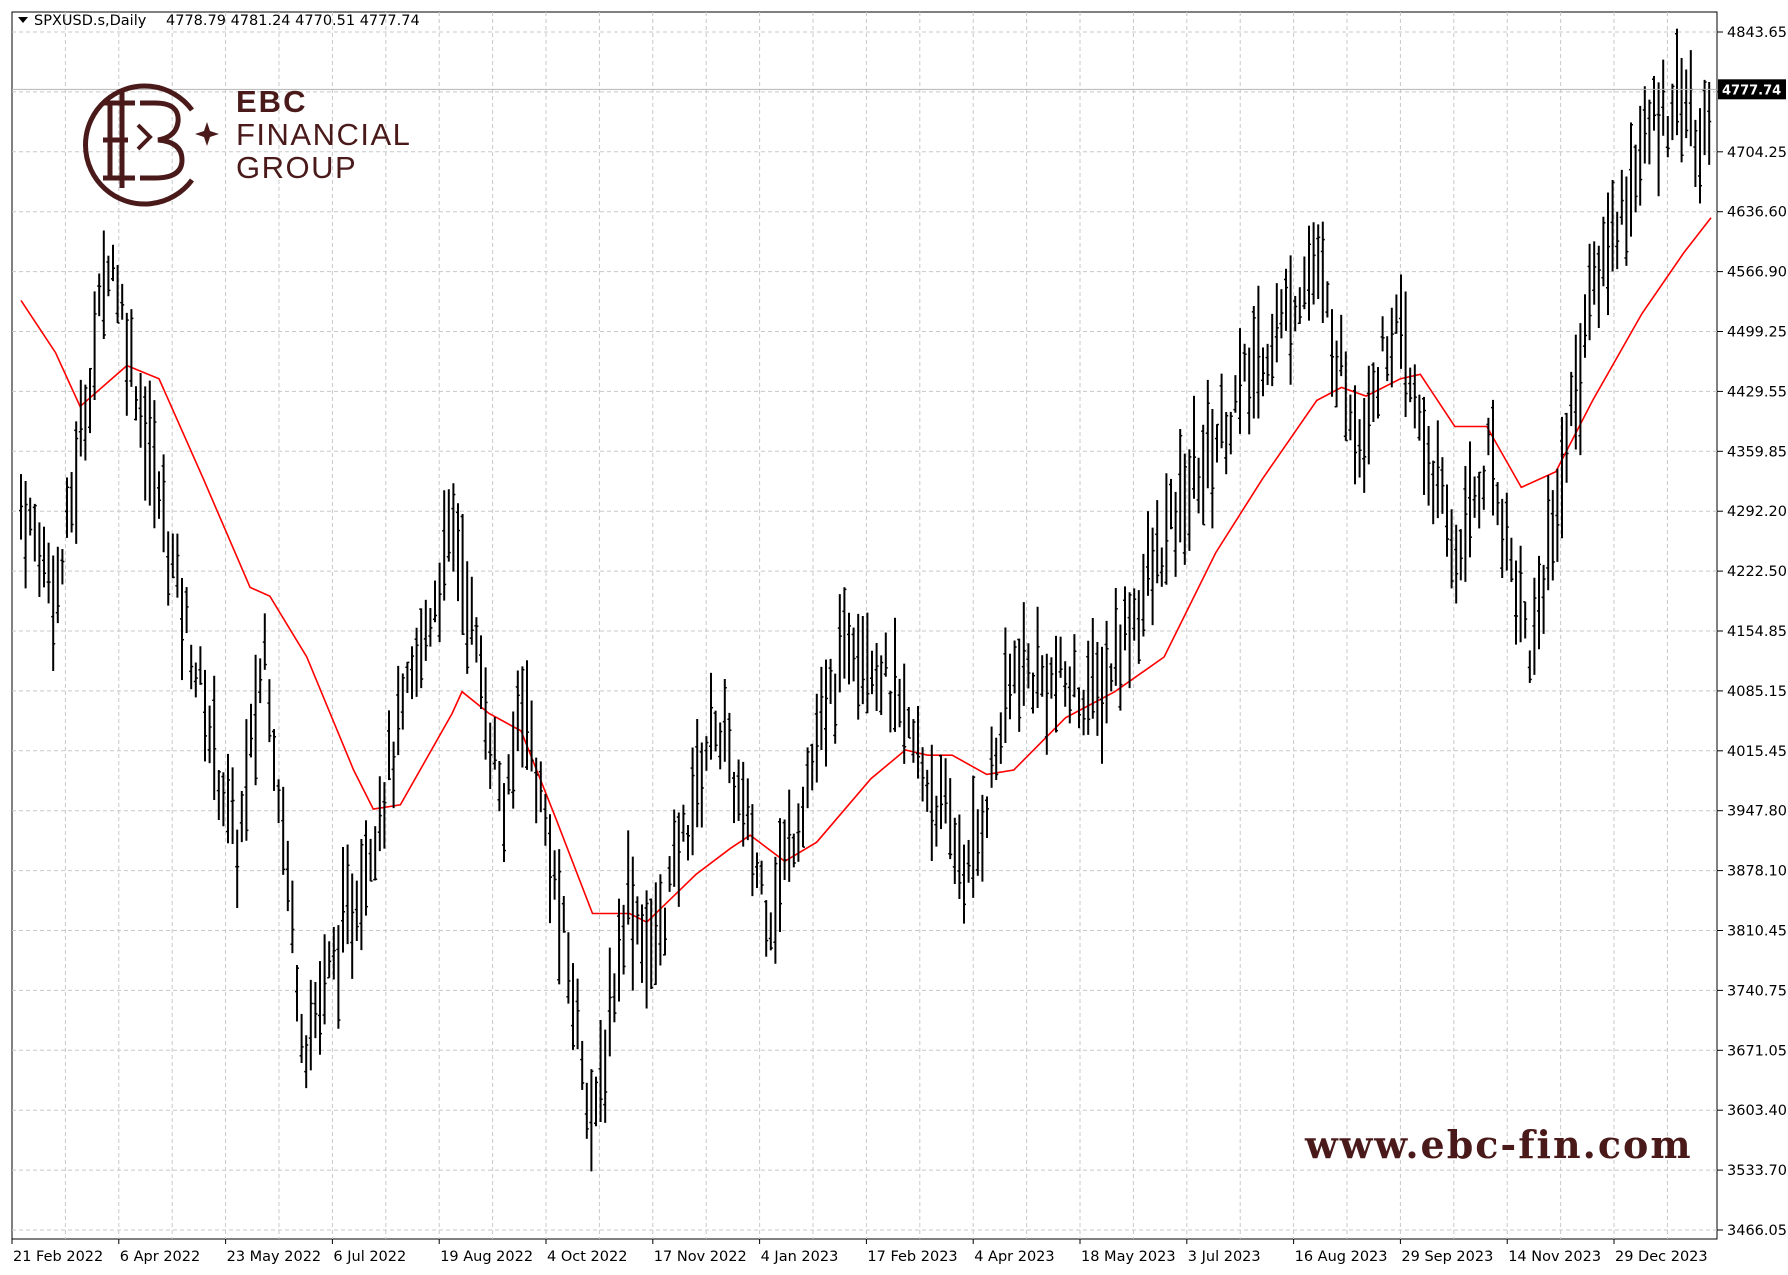  I want to click on logo-line-2: FINANCIAL, so click(323, 134).